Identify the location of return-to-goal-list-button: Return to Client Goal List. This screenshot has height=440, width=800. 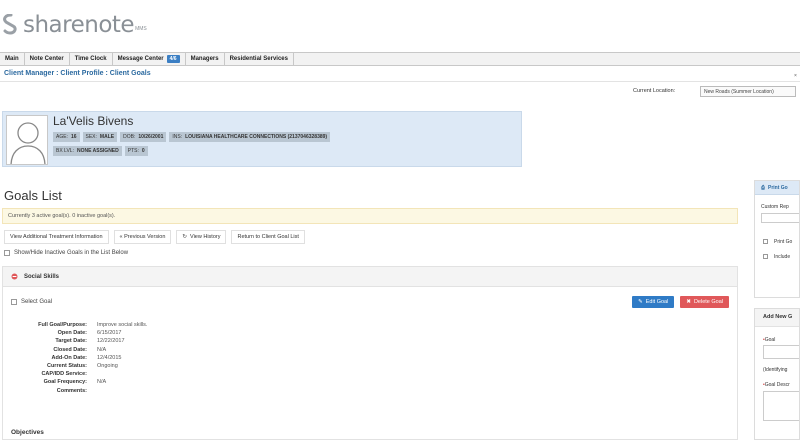
(268, 237).